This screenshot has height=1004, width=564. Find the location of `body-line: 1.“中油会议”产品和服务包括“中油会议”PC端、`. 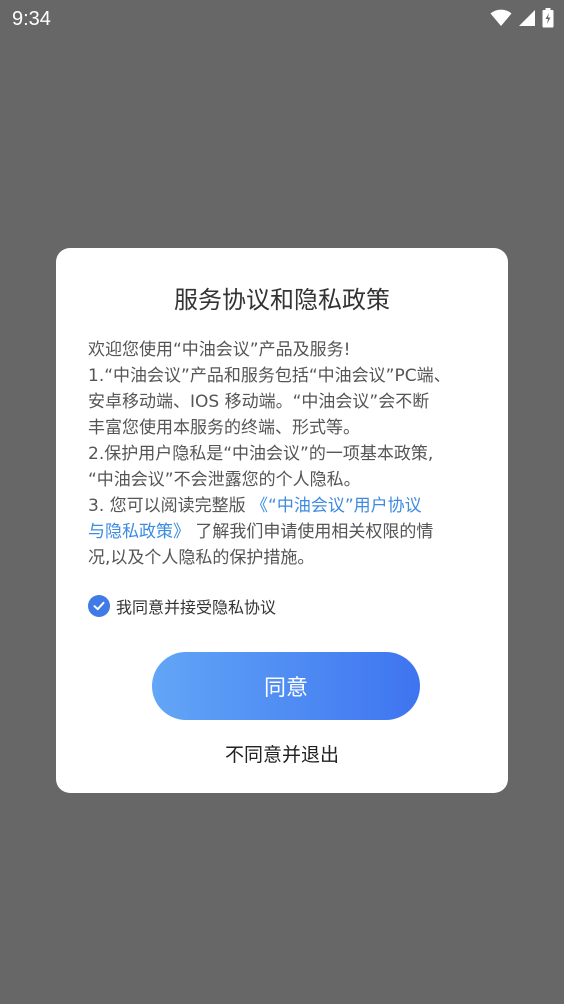

body-line: 1.“中油会议”产品和服务包括“中油会议”PC端、 is located at coordinates (269, 376).